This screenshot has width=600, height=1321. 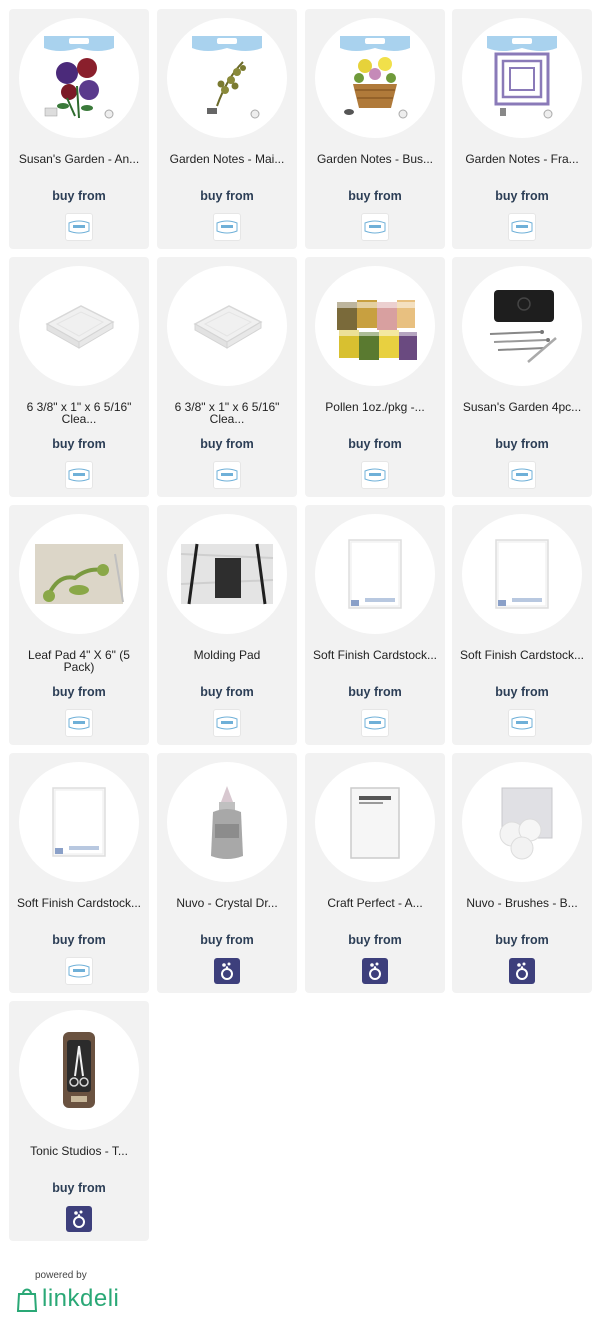 I want to click on product-card: Garden Notes - Fra... buy from, so click(x=522, y=129).